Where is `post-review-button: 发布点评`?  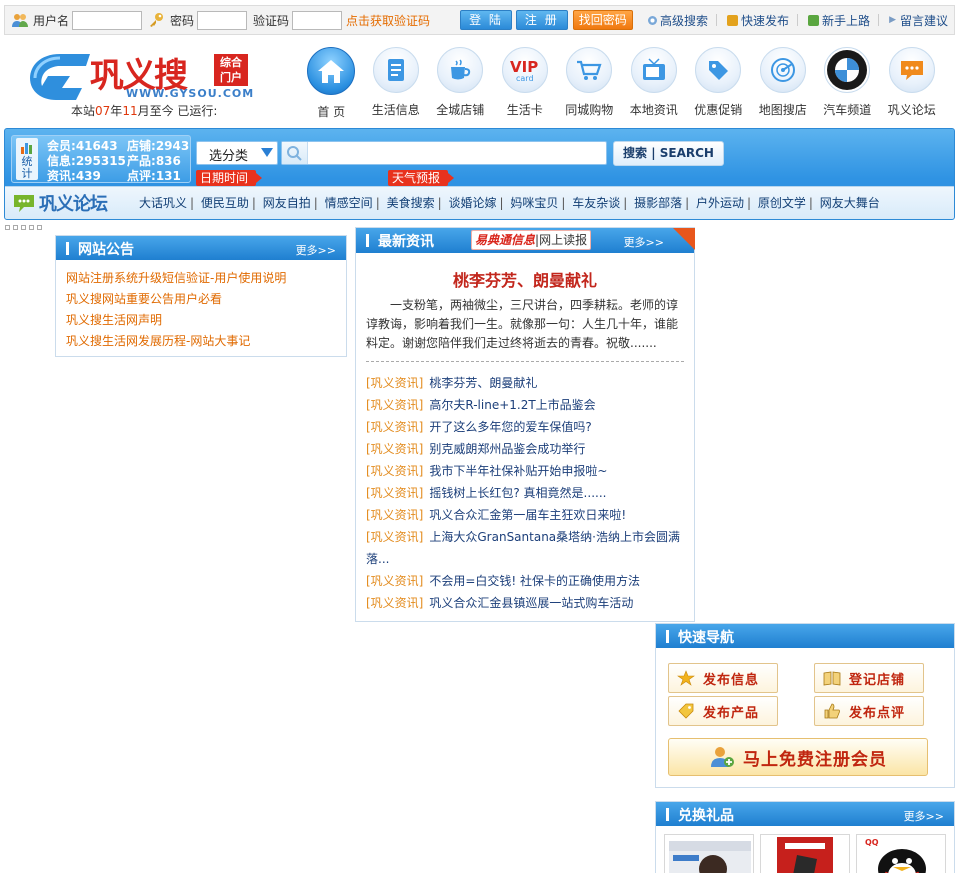 post-review-button: 发布点评 is located at coordinates (869, 711).